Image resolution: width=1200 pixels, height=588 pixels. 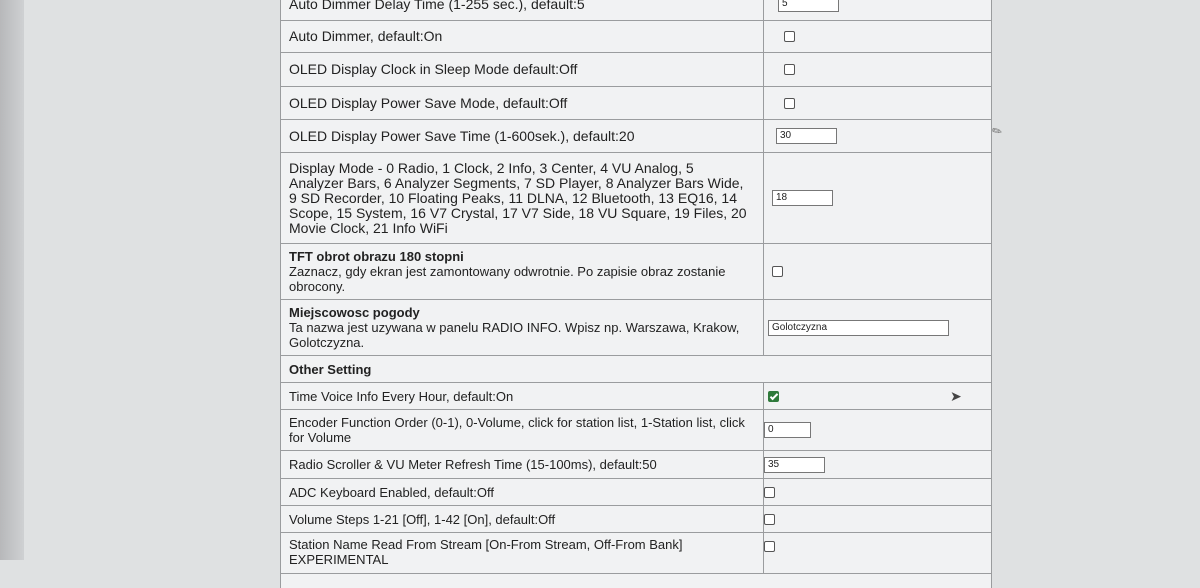 I want to click on station-name-stream-checkbox, so click(x=769, y=546).